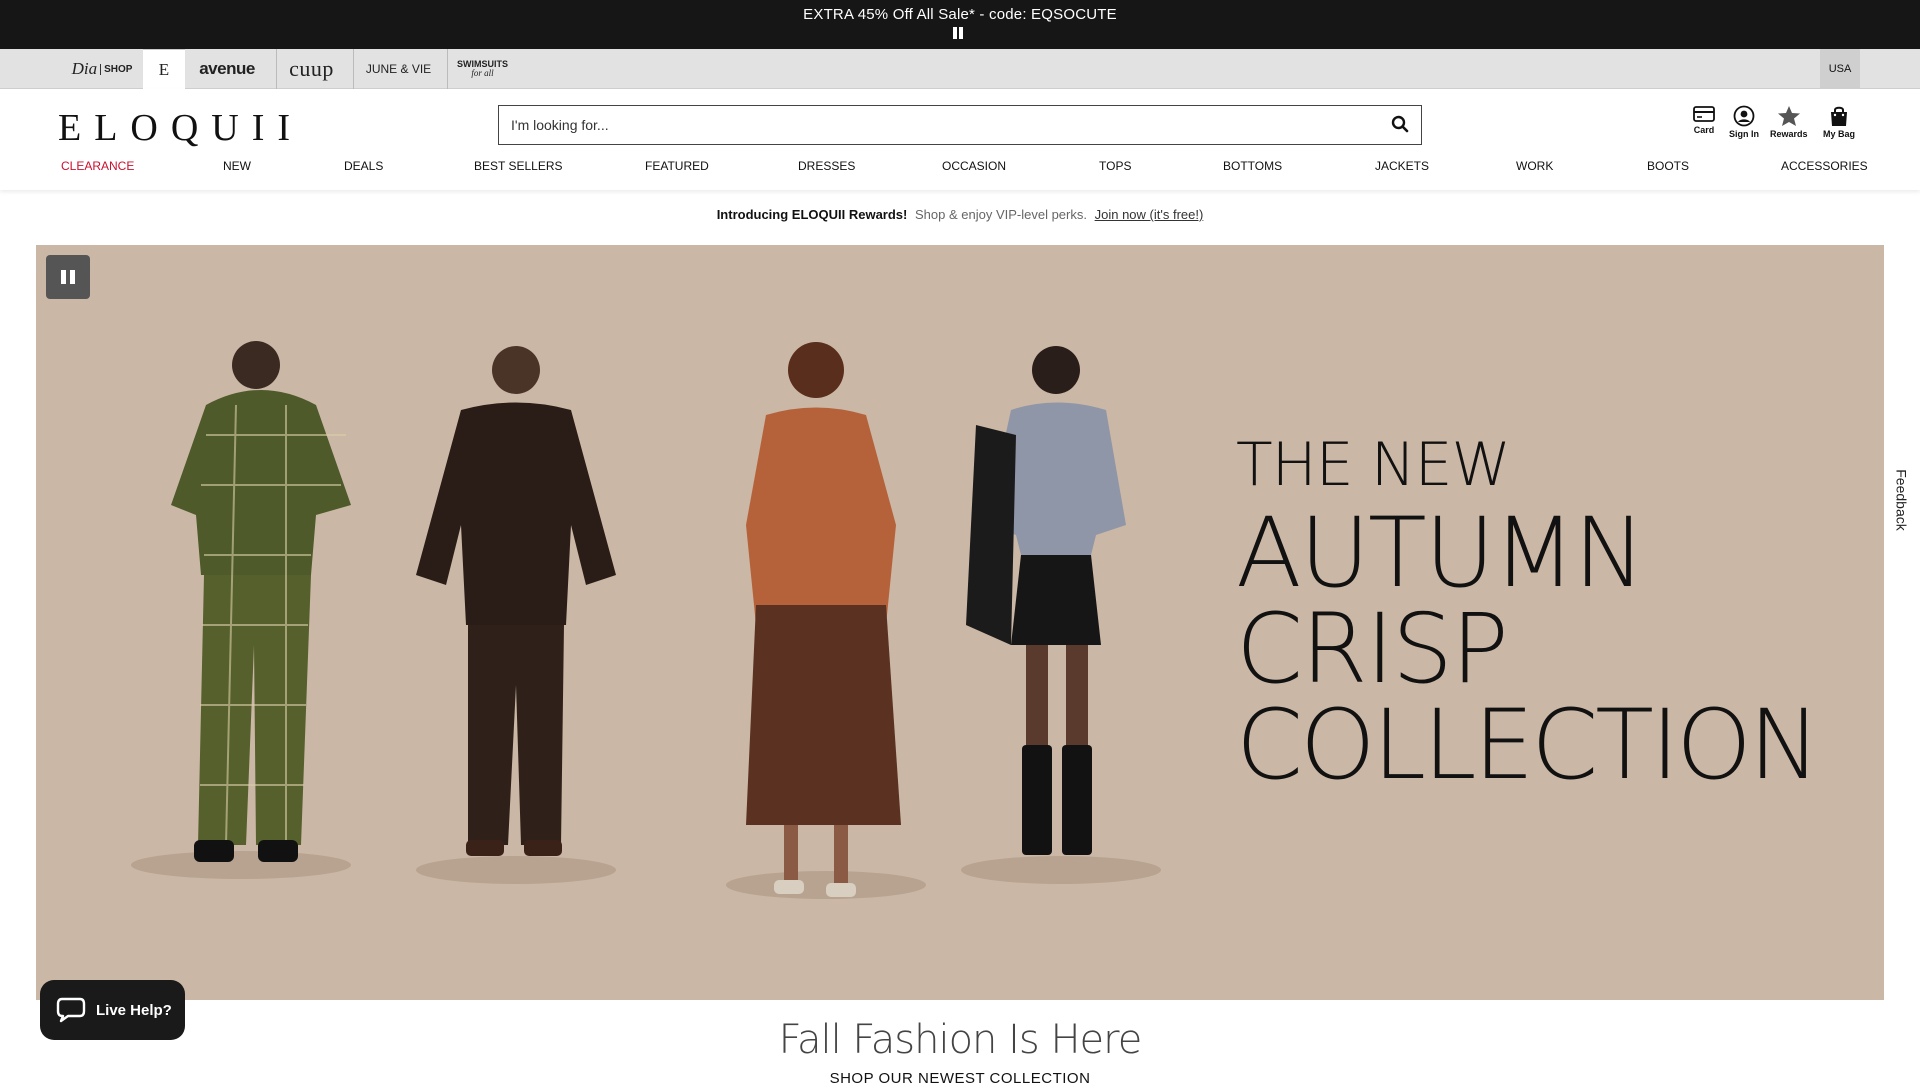  What do you see at coordinates (974, 166) in the screenshot?
I see `nav-item-occasion: OCCASION` at bounding box center [974, 166].